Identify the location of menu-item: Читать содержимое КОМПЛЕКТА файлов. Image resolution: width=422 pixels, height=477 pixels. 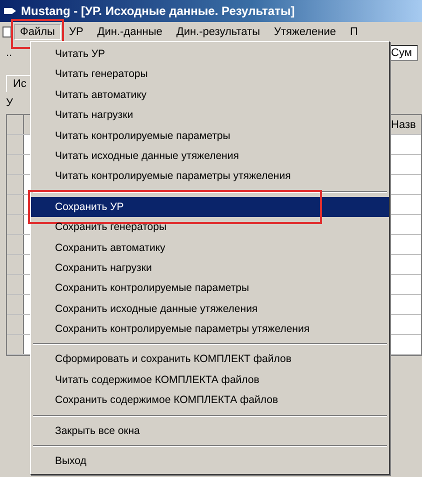
(210, 380).